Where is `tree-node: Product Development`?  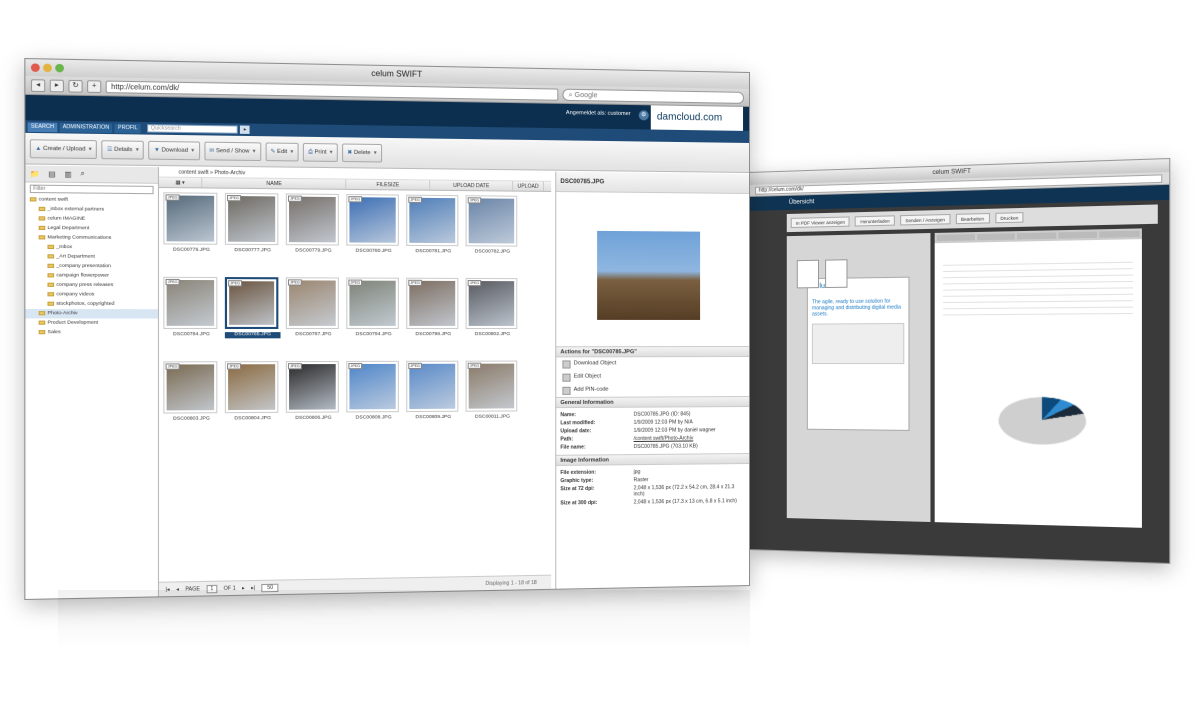 tree-node: Product Development is located at coordinates (91, 322).